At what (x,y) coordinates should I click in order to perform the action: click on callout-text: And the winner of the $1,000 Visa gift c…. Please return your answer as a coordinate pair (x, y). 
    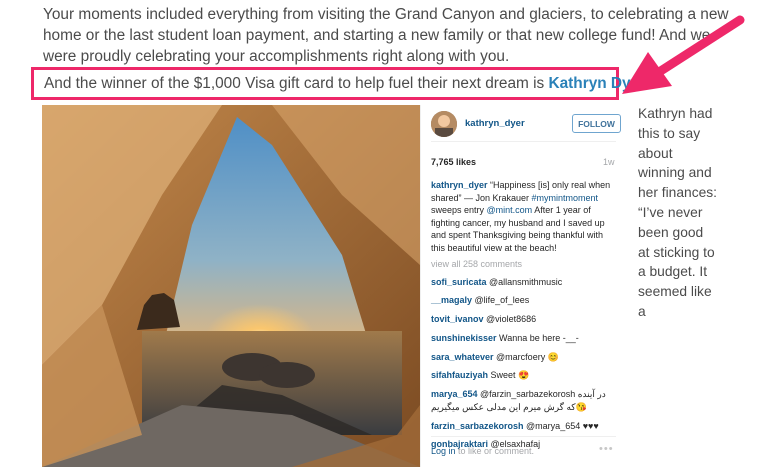
    Looking at the image, I should click on (296, 83).